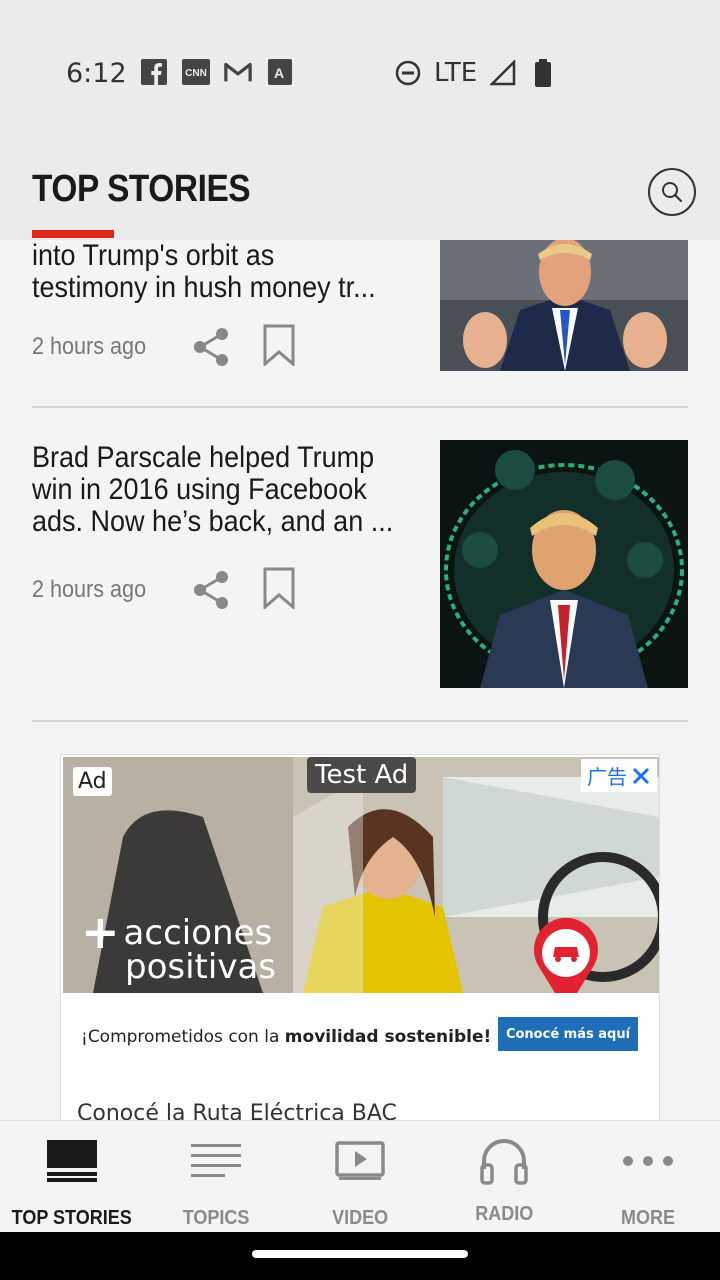 This screenshot has height=1280, width=720. I want to click on svg-text: CNN, so click(196, 73).